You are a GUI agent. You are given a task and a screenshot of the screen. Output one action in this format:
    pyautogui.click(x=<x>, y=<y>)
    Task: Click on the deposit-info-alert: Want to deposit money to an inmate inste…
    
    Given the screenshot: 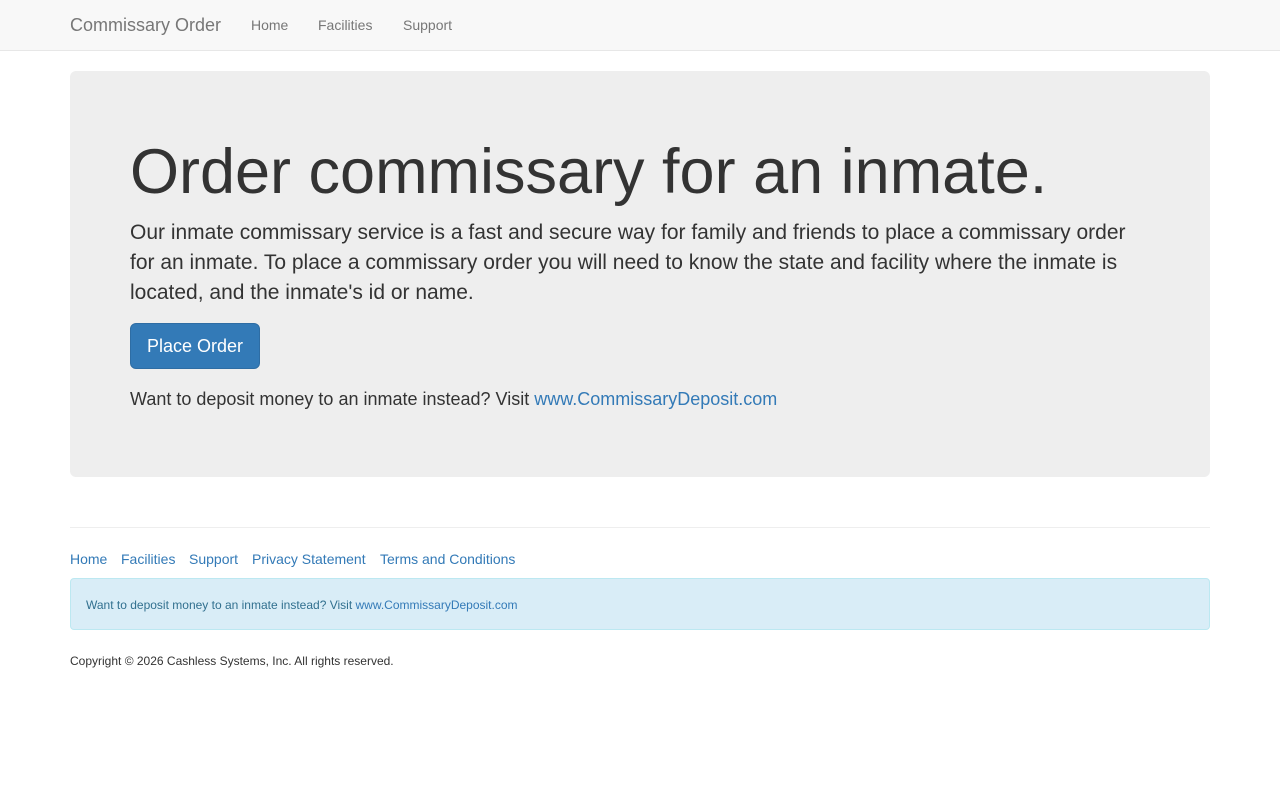 What is the action you would take?
    pyautogui.click(x=640, y=604)
    